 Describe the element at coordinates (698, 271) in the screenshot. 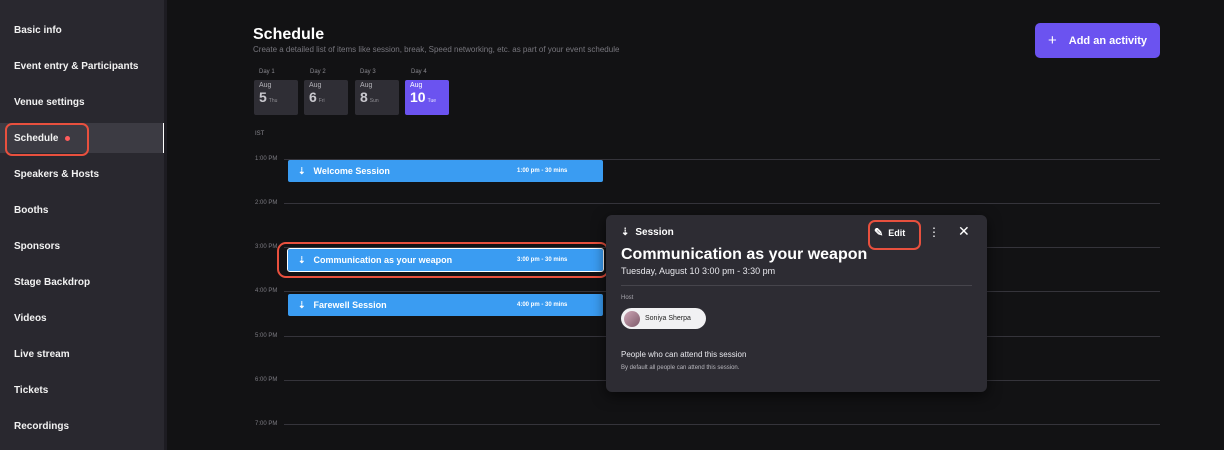

I see `popup-datetime: Tuesday, August 10 3:00 pm - 3:30 pm` at that location.